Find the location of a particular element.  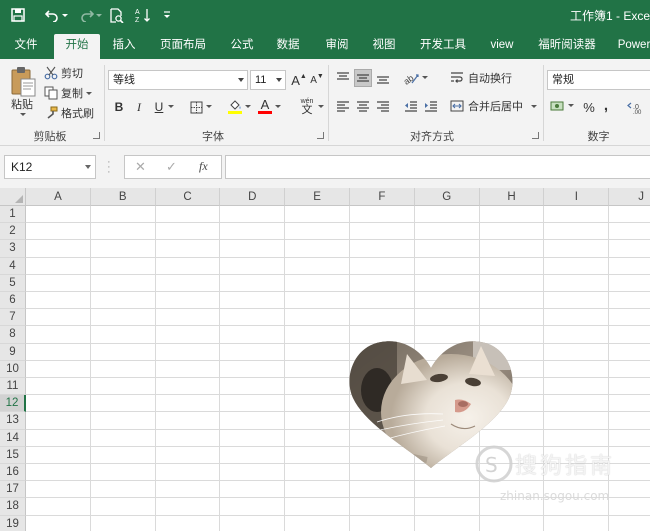

row-header-5: 5 is located at coordinates (13, 283).